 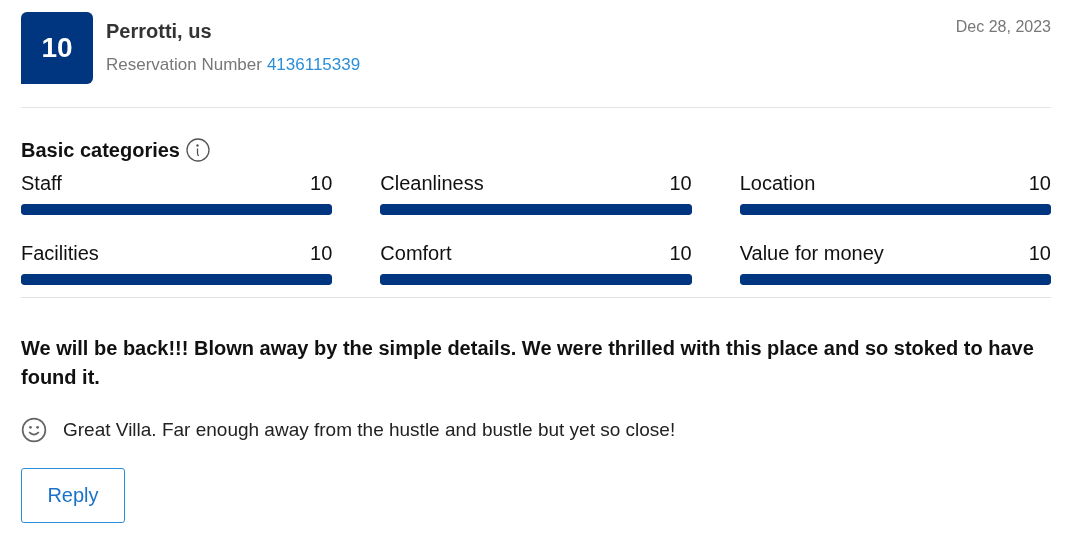 I want to click on category-label: Comfort, so click(x=416, y=253).